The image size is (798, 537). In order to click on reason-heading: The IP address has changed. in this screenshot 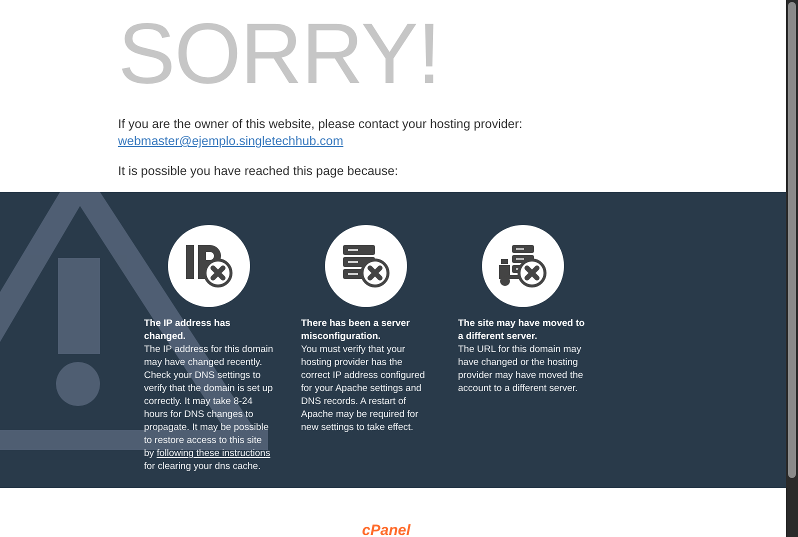, I will do `click(188, 330)`.